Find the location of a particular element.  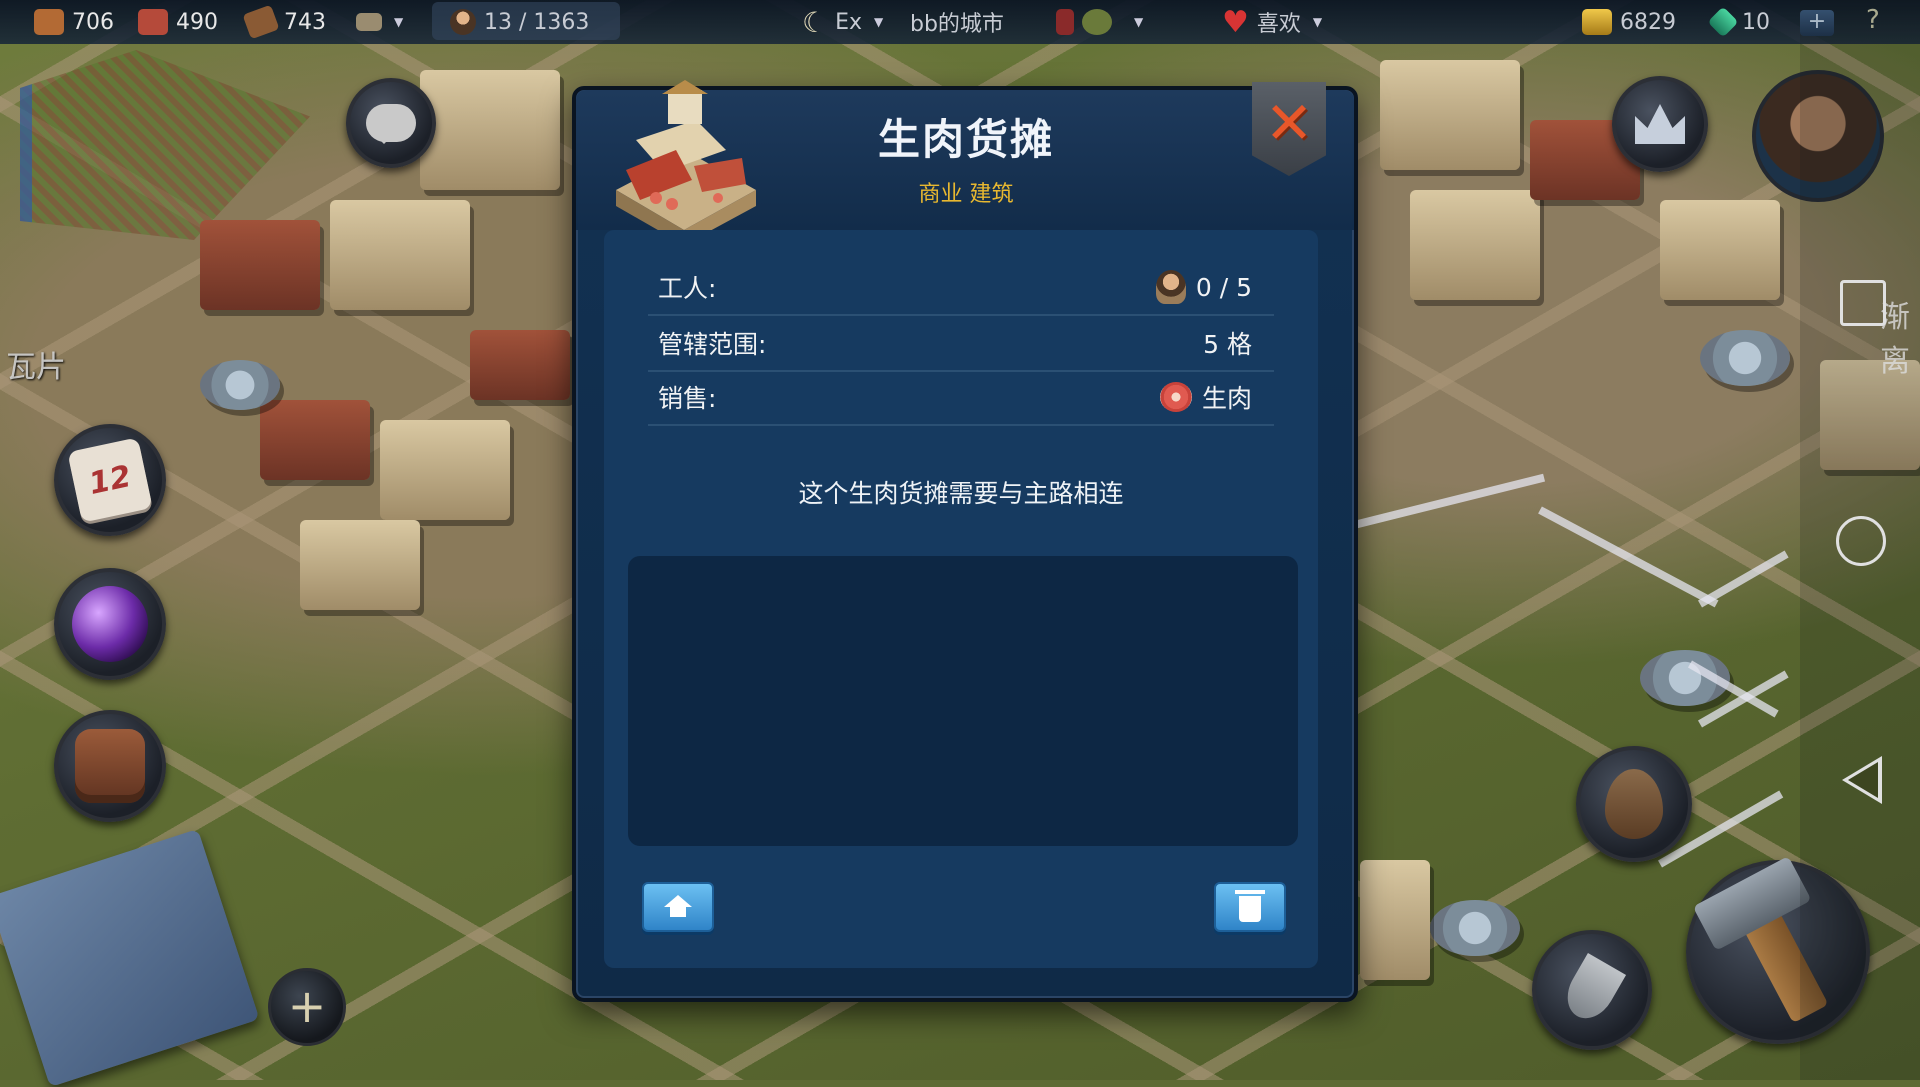

road-connection-notice: 这个生肉货摊需要与主路相连 is located at coordinates (961, 493).